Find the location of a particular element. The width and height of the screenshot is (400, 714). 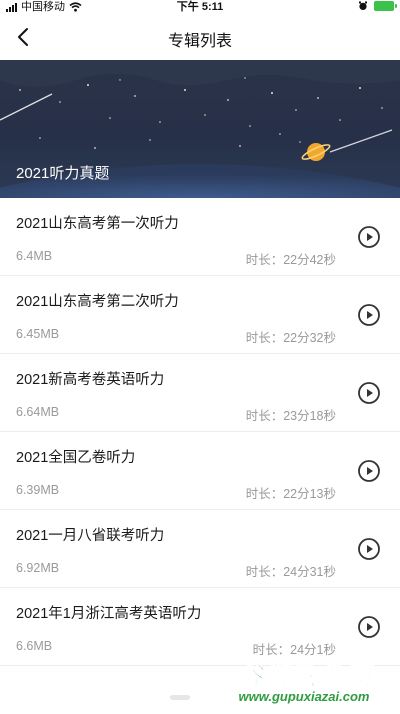

list-item: 2021山东高考第一次听力 6.4MB 时长：22分42秒 is located at coordinates (200, 237).